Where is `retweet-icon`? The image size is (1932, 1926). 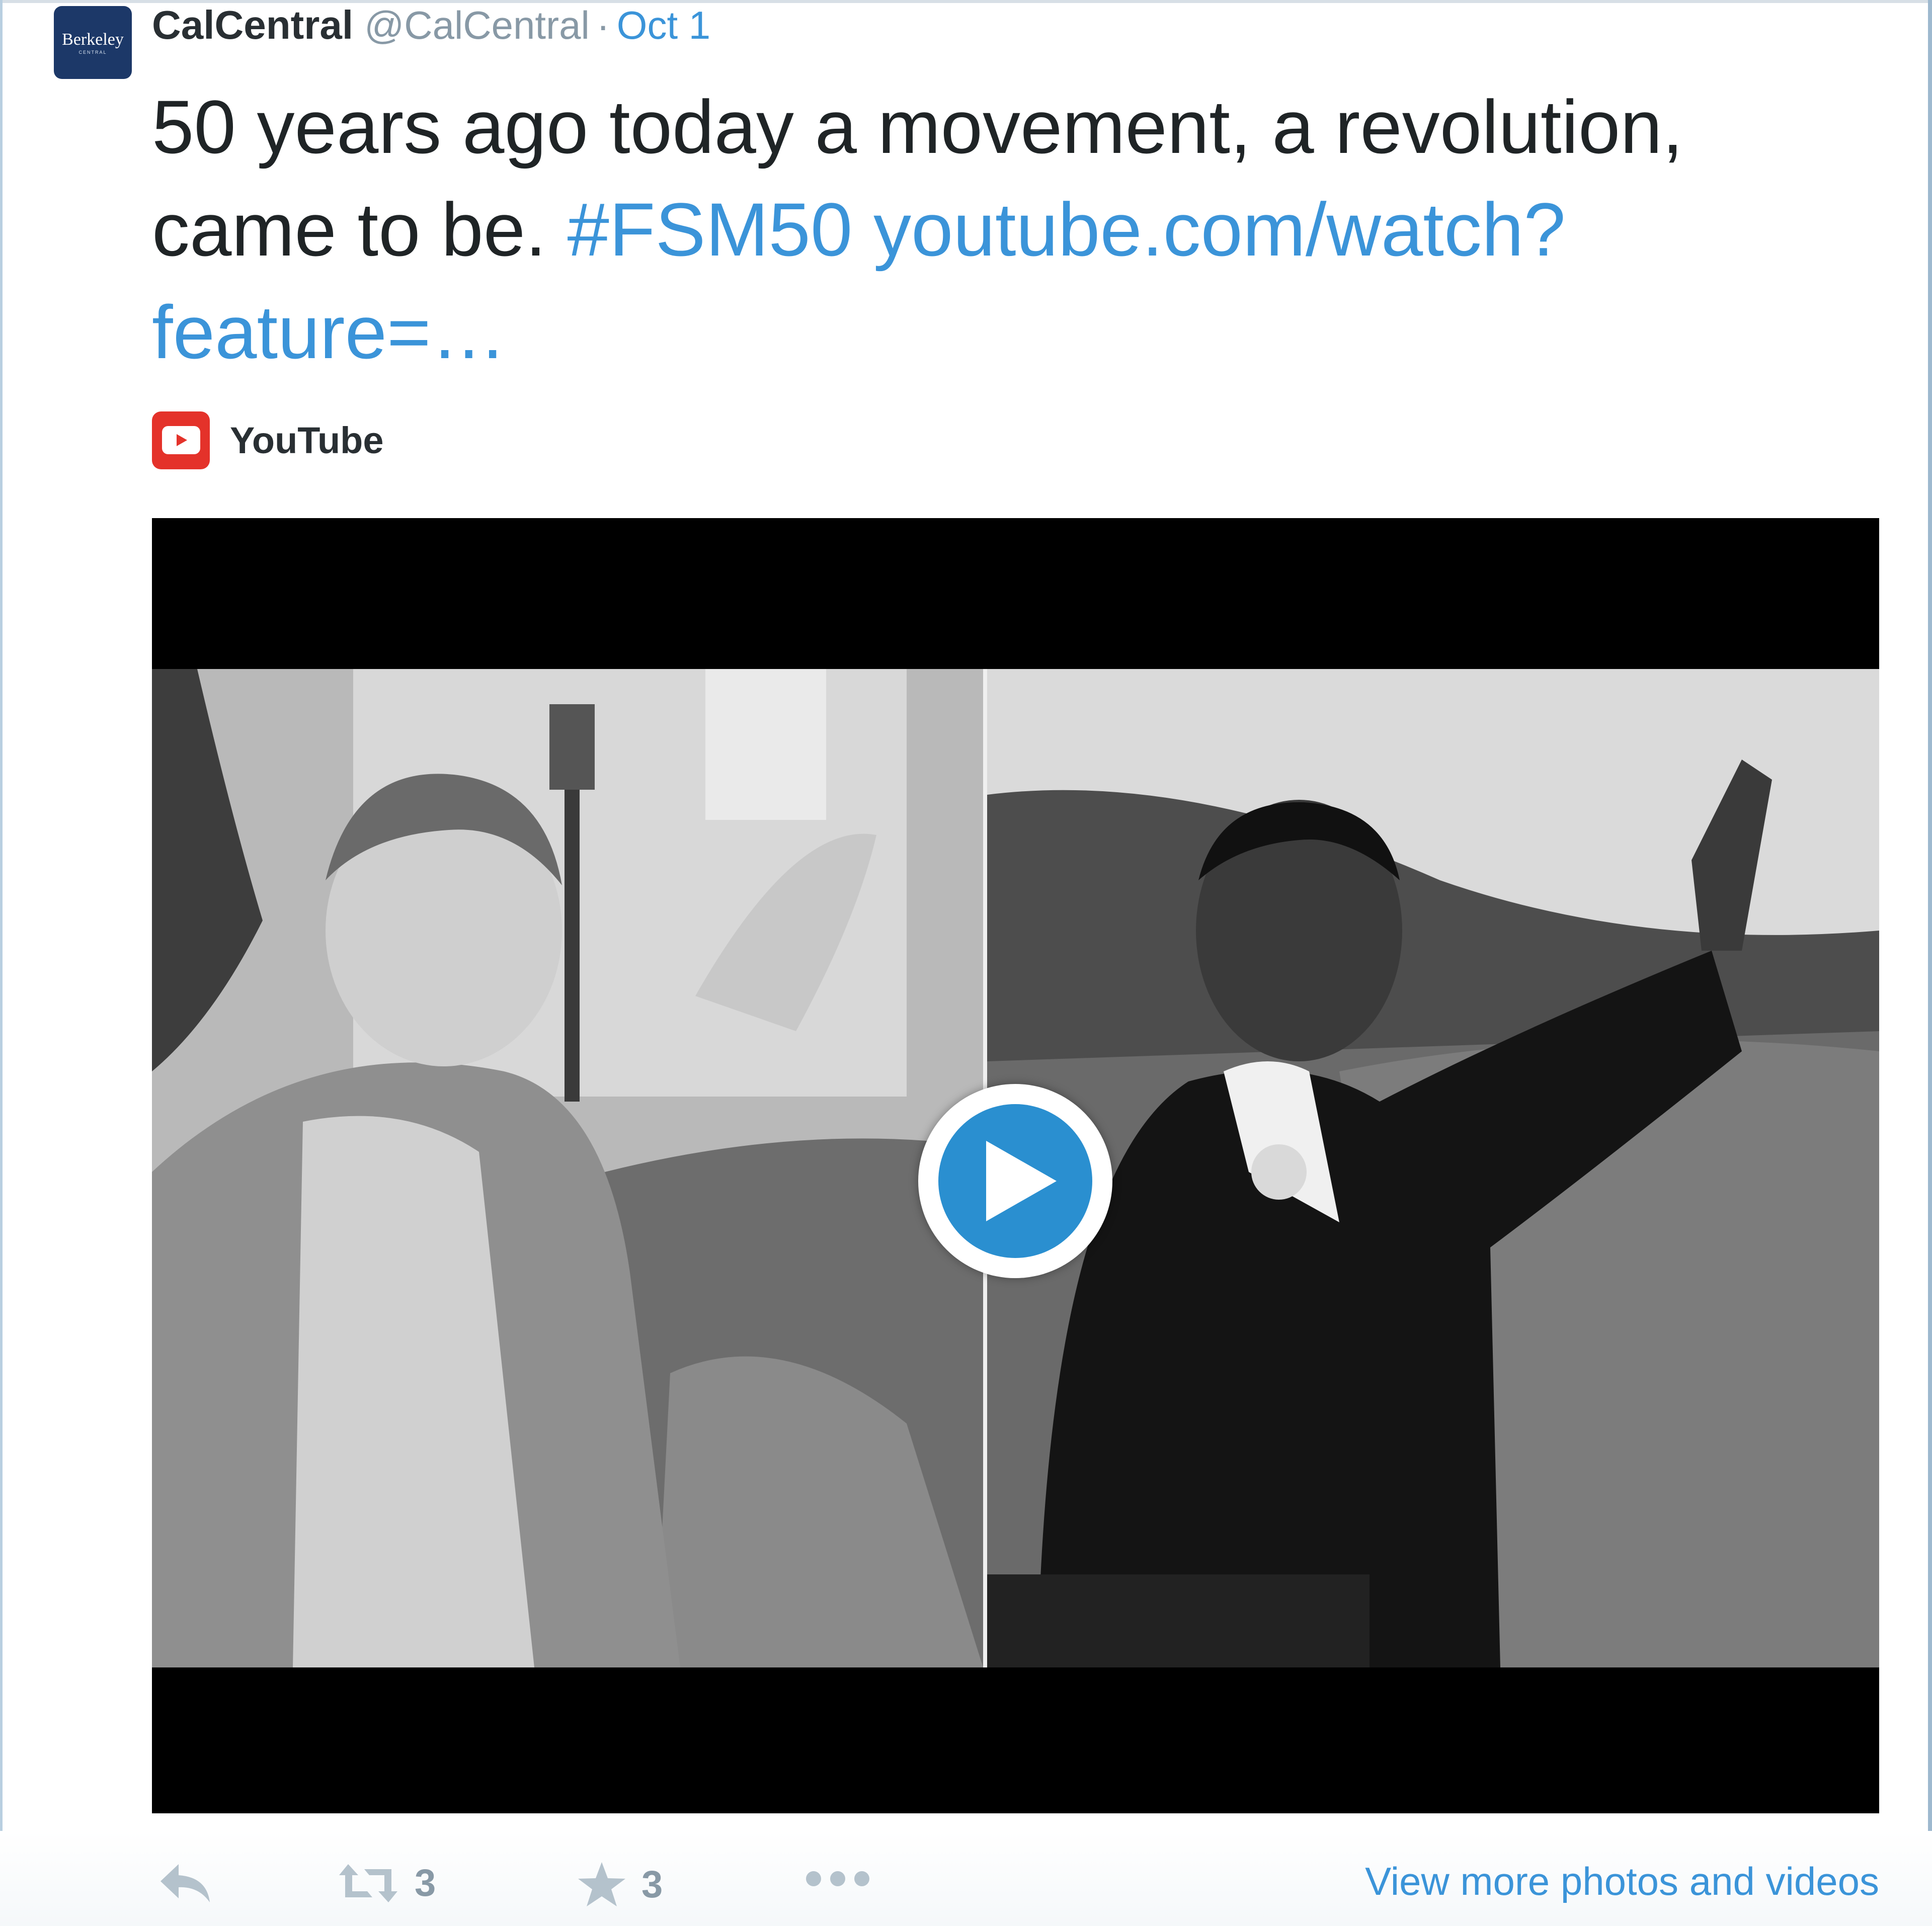 retweet-icon is located at coordinates (368, 1883).